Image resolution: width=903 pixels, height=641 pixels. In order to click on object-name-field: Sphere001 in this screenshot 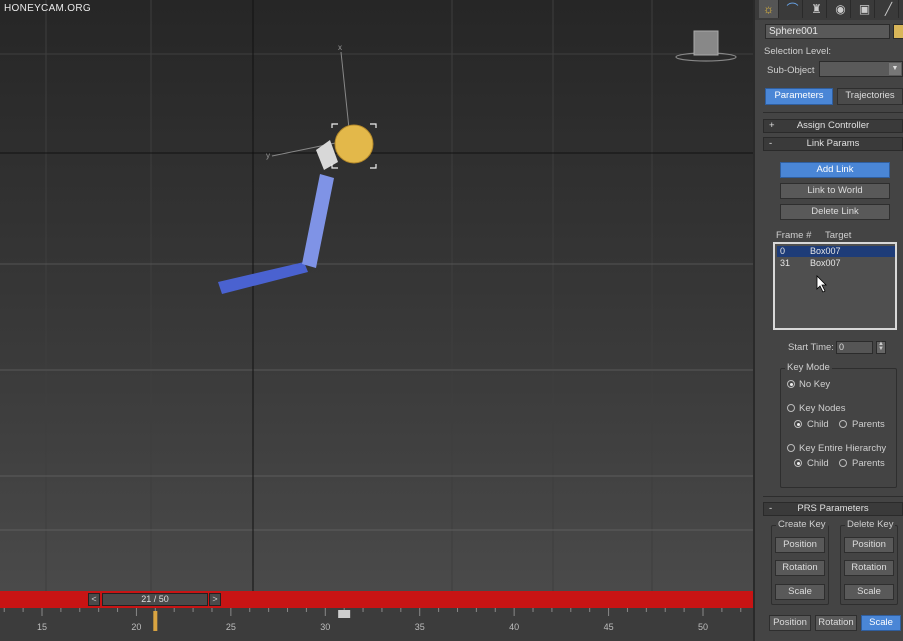, I will do `click(827, 31)`.